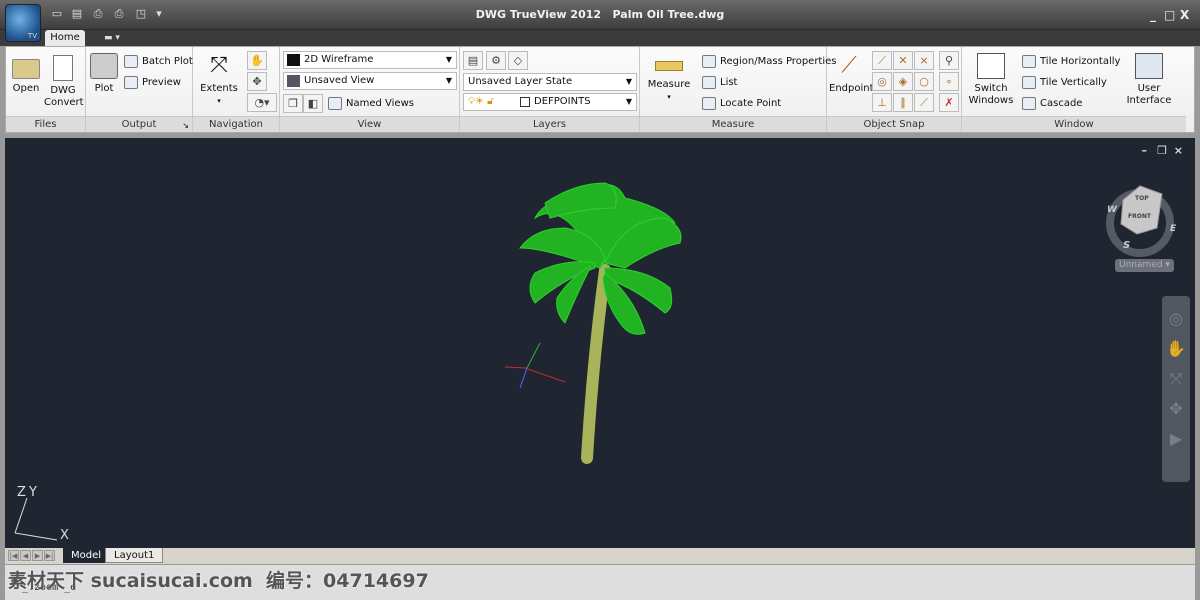 The width and height of the screenshot is (1200, 600). Describe the element at coordinates (13, 555) in the screenshot. I see `first-tab-button: |◀` at that location.